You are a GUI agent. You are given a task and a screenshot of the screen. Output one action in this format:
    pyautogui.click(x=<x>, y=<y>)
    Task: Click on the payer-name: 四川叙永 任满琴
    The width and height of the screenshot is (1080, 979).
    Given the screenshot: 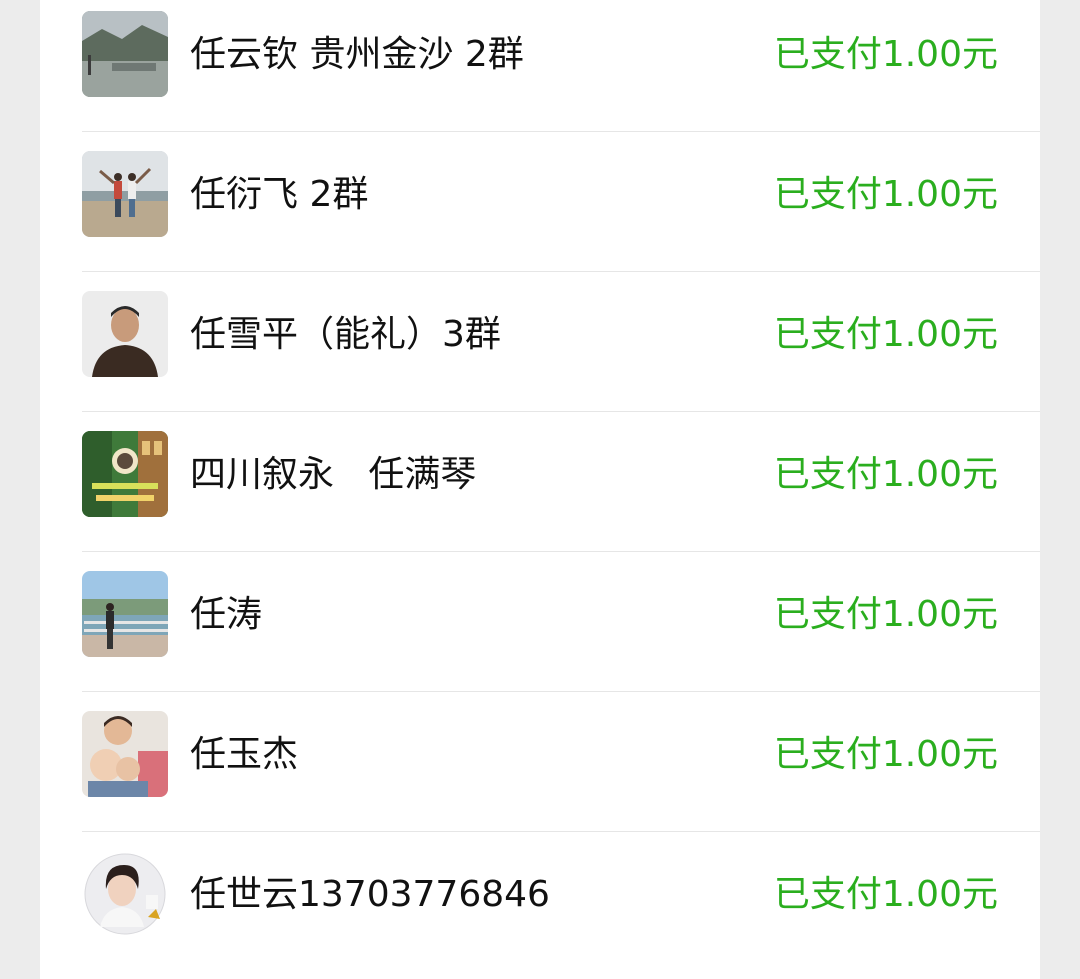 What is the action you would take?
    pyautogui.click(x=333, y=474)
    